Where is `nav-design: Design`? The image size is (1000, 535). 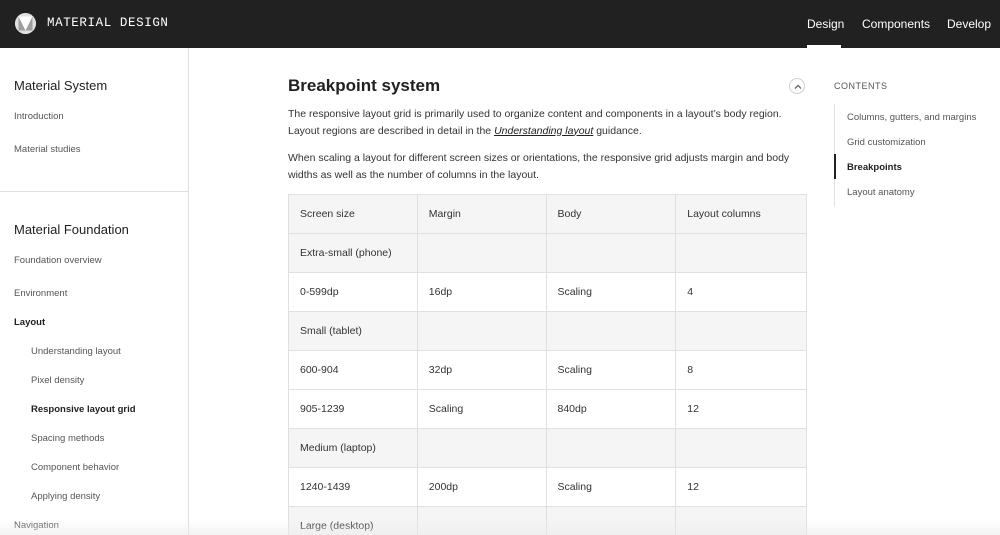 nav-design: Design is located at coordinates (825, 24).